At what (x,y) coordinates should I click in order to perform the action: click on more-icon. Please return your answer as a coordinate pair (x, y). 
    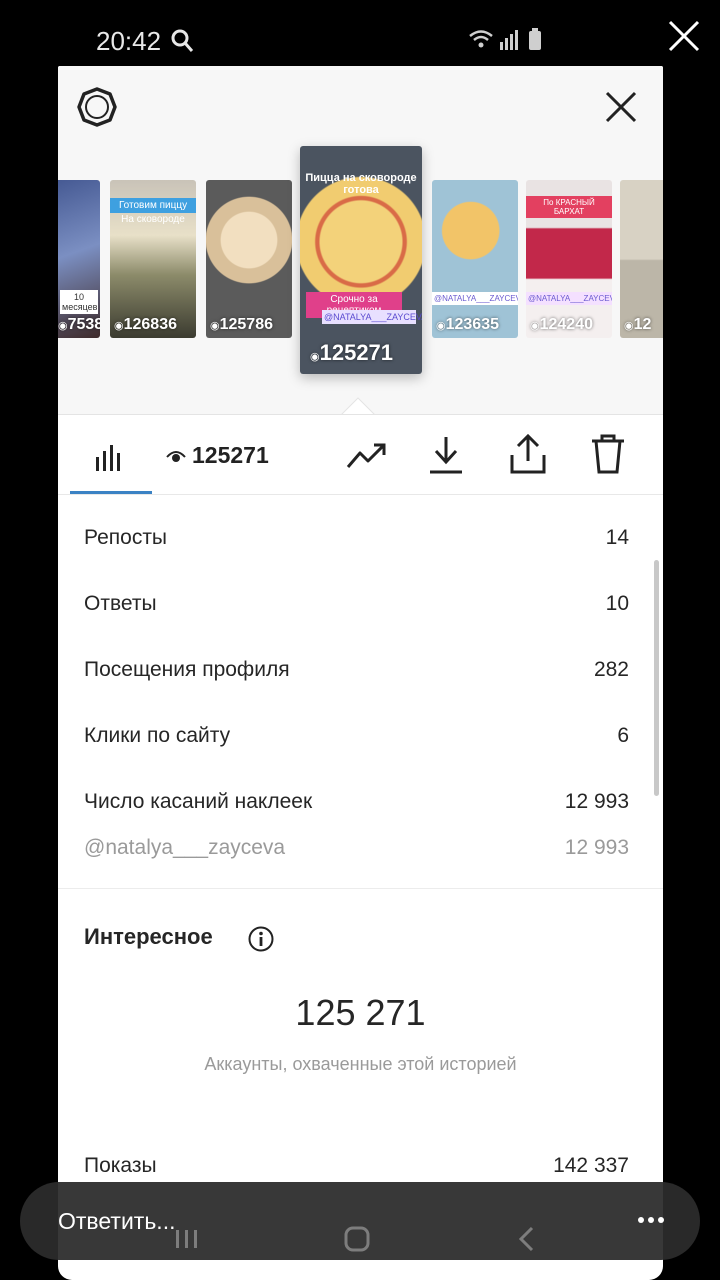
    Looking at the image, I should click on (651, 1220).